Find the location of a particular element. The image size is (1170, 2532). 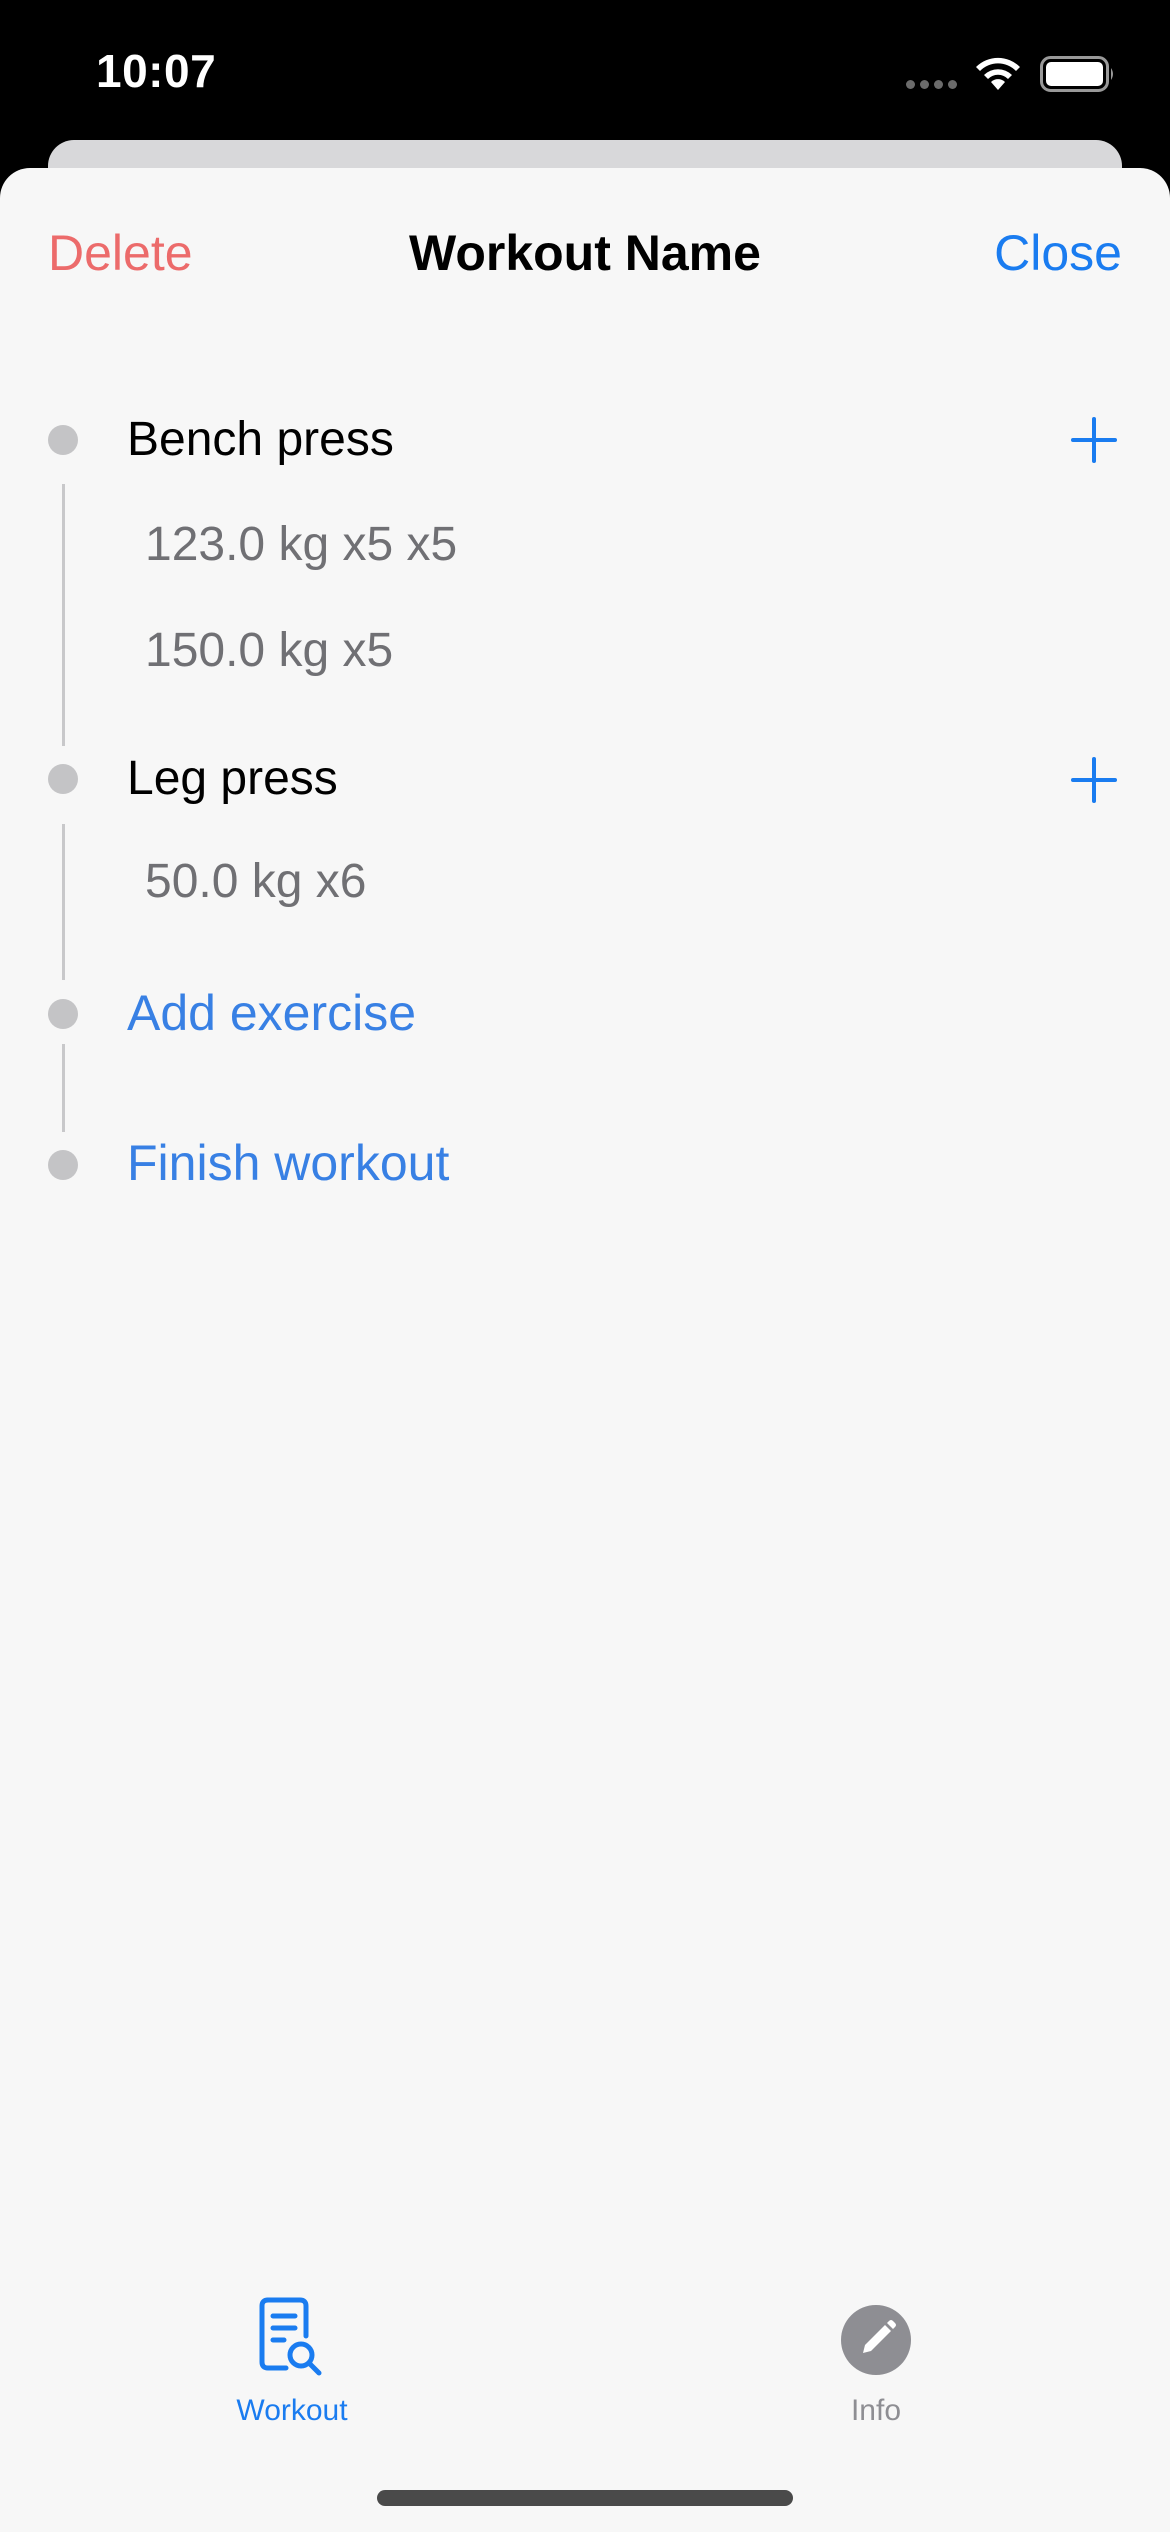

tab-workout: Workout is located at coordinates (292, 2381).